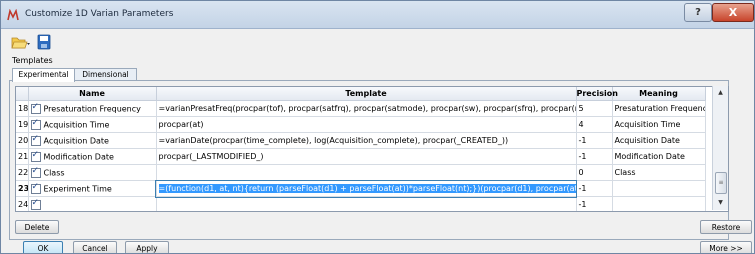 Image resolution: width=755 pixels, height=254 pixels. I want to click on meaning-cell: Acquisition Date, so click(659, 140).